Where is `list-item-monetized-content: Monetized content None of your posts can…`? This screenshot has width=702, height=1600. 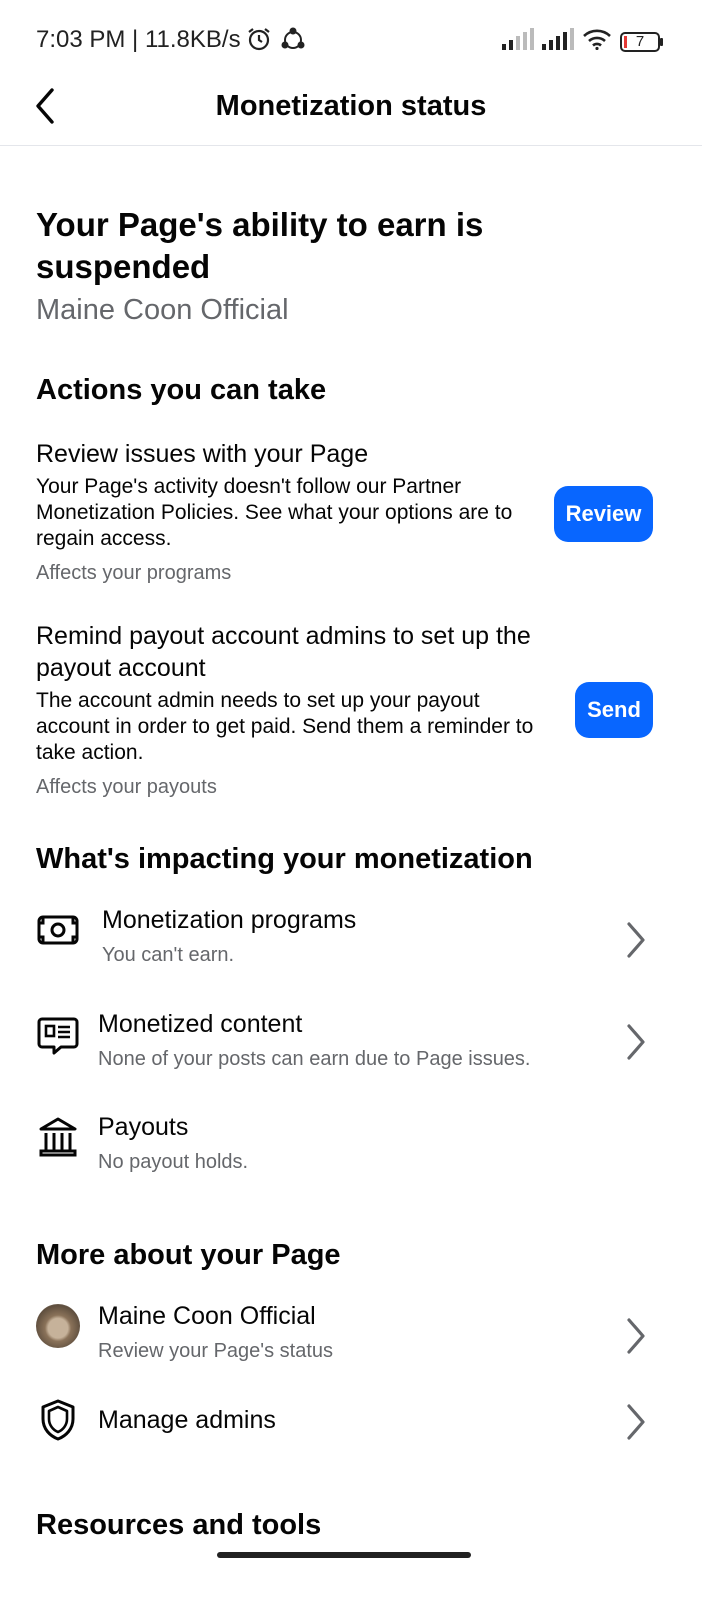 list-item-monetized-content: Monetized content None of your posts can… is located at coordinates (352, 1046).